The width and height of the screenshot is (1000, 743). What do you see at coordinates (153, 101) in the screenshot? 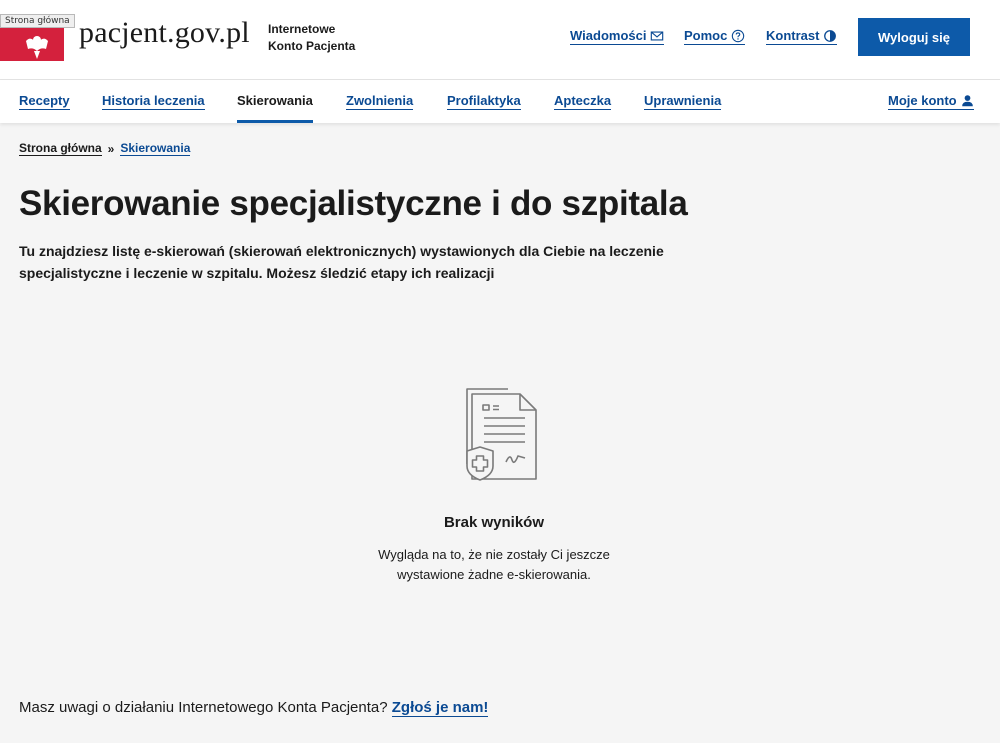
I see `nav-item-historia-leczenia: Historia leczenia` at bounding box center [153, 101].